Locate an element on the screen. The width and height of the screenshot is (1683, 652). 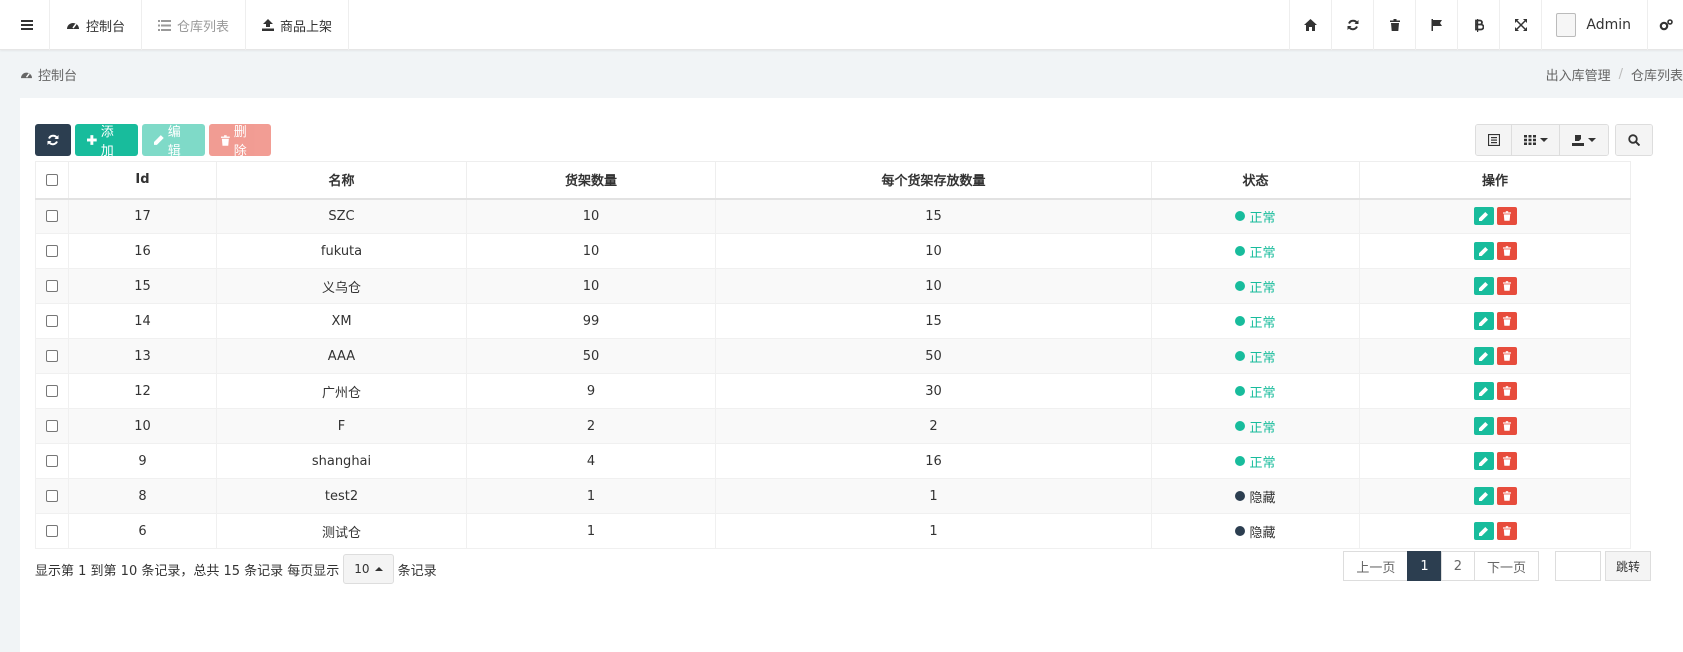
pagination: 上一页 1 2 下一页 跳转 is located at coordinates (1497, 566).